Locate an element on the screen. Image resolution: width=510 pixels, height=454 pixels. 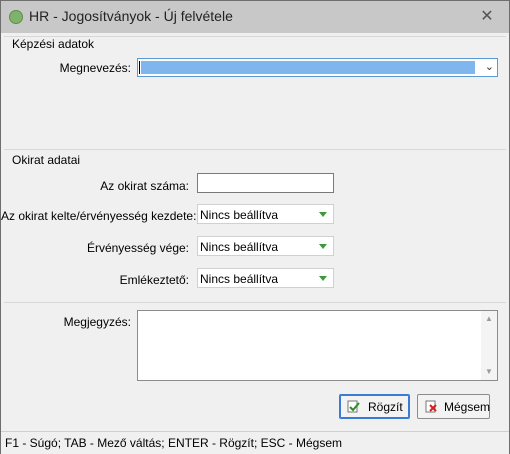
okirat-kelte-dropdown: Nincs beállítva is located at coordinates (265, 214).